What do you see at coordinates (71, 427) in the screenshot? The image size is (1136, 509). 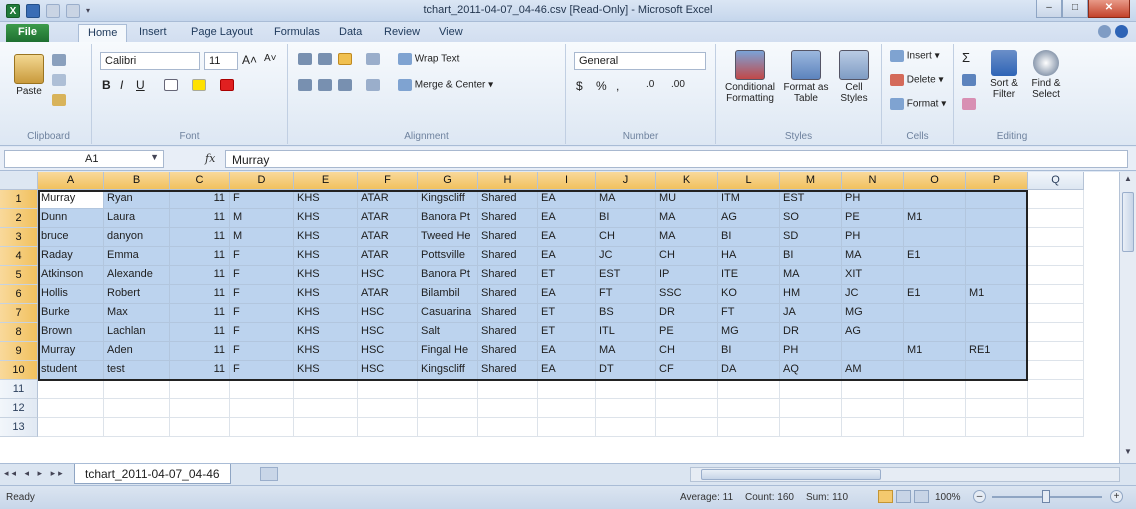 I see `cell-a13` at bounding box center [71, 427].